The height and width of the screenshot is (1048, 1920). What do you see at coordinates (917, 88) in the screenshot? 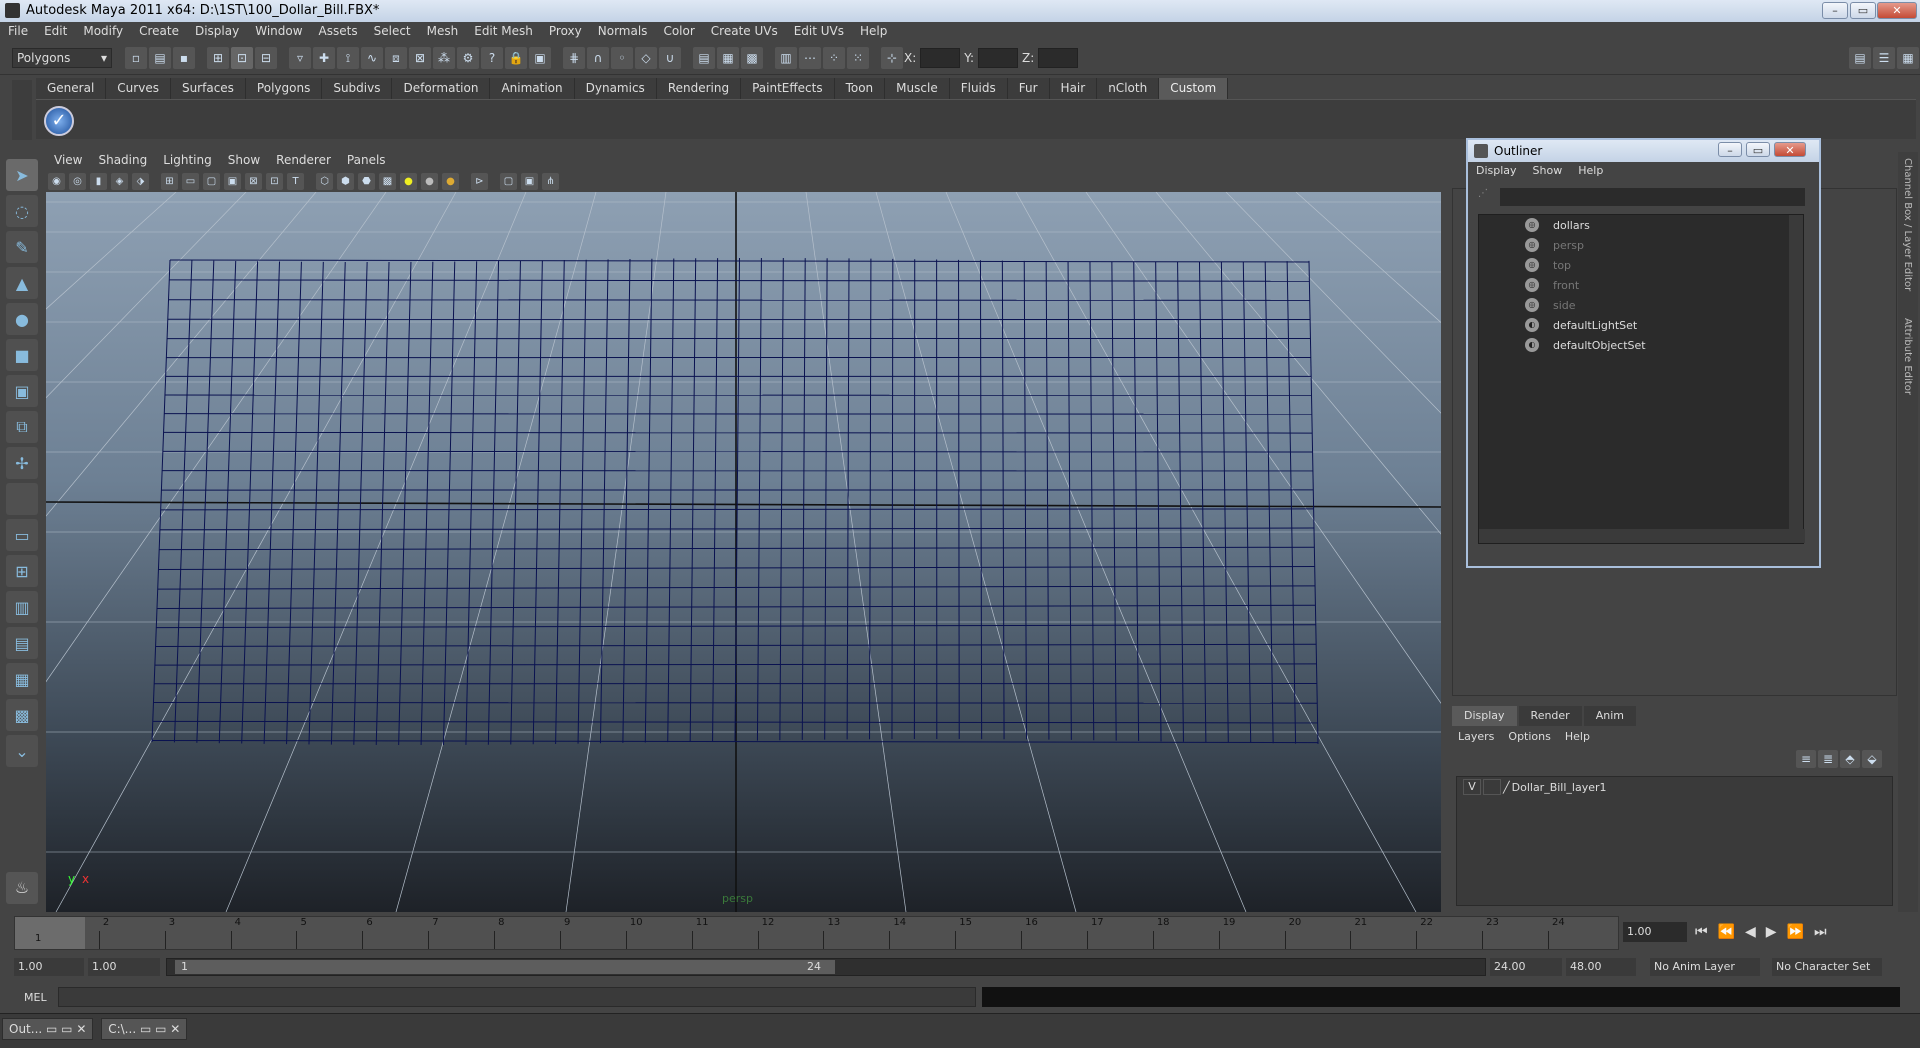
I see `shelf-tab-muscle: Muscle` at bounding box center [917, 88].